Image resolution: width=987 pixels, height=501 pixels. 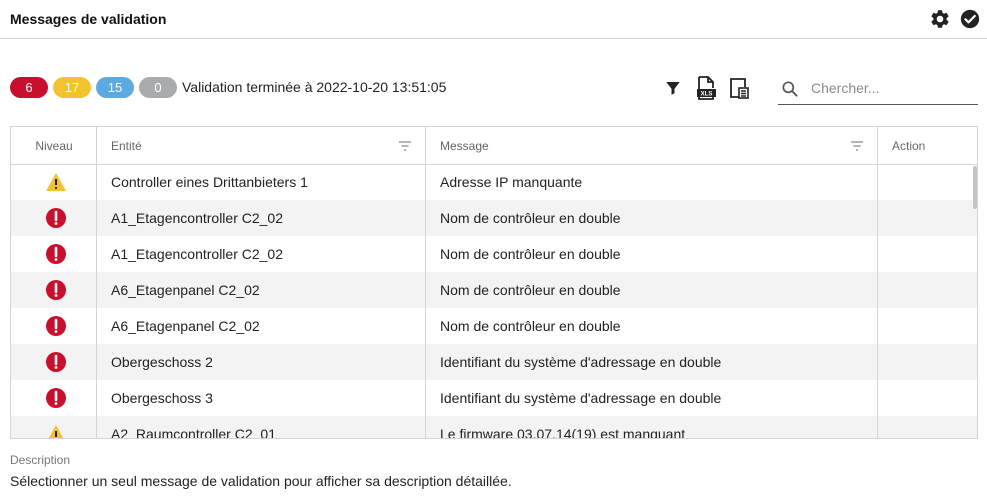 What do you see at coordinates (673, 88) in the screenshot?
I see `filter-icon` at bounding box center [673, 88].